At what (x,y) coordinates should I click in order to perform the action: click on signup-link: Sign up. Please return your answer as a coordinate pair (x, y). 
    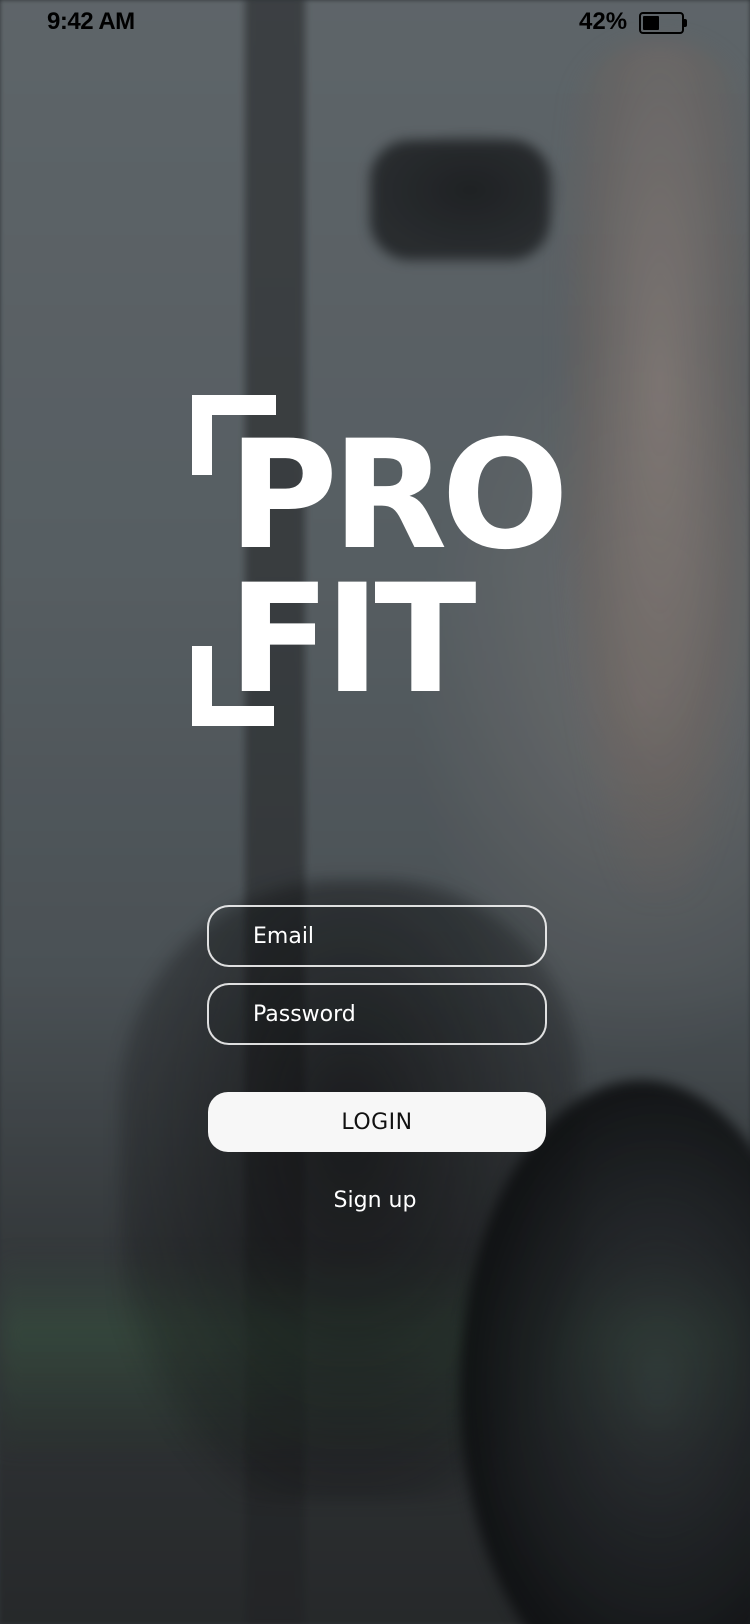
    Looking at the image, I should click on (375, 1200).